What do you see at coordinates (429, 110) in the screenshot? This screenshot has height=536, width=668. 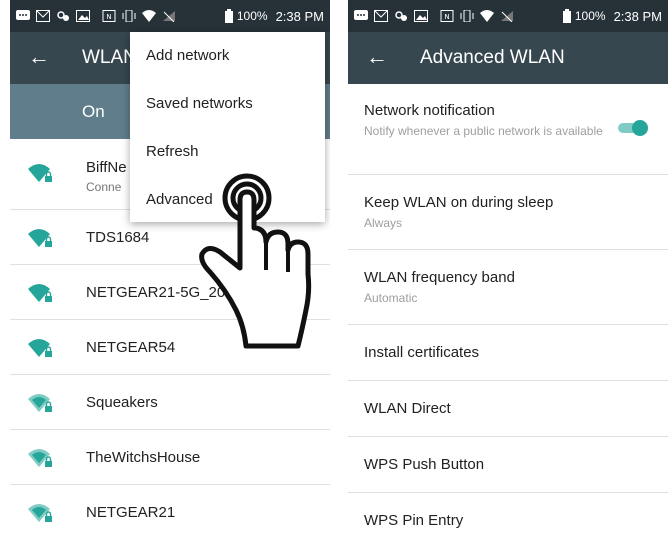 I see `setting-title: Network notification` at bounding box center [429, 110].